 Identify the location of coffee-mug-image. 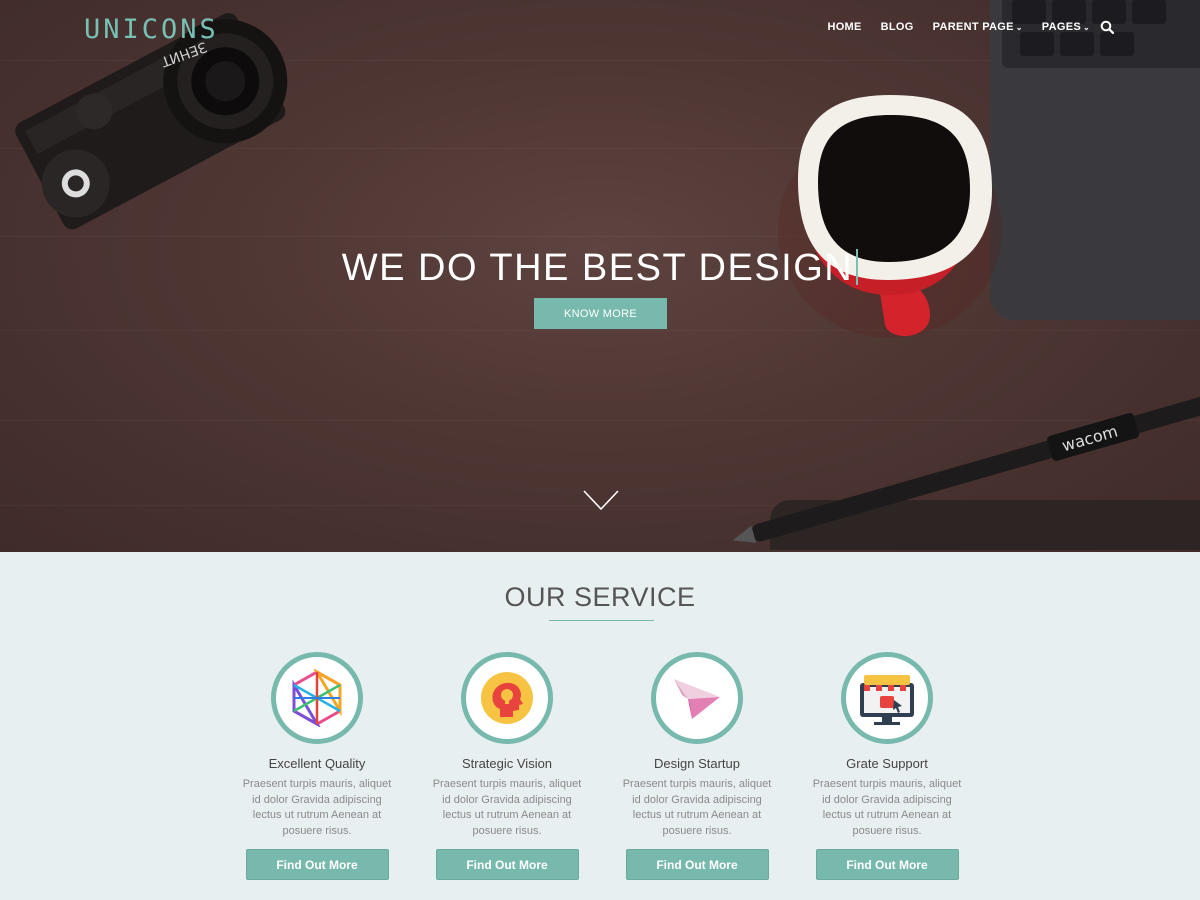
(890, 216).